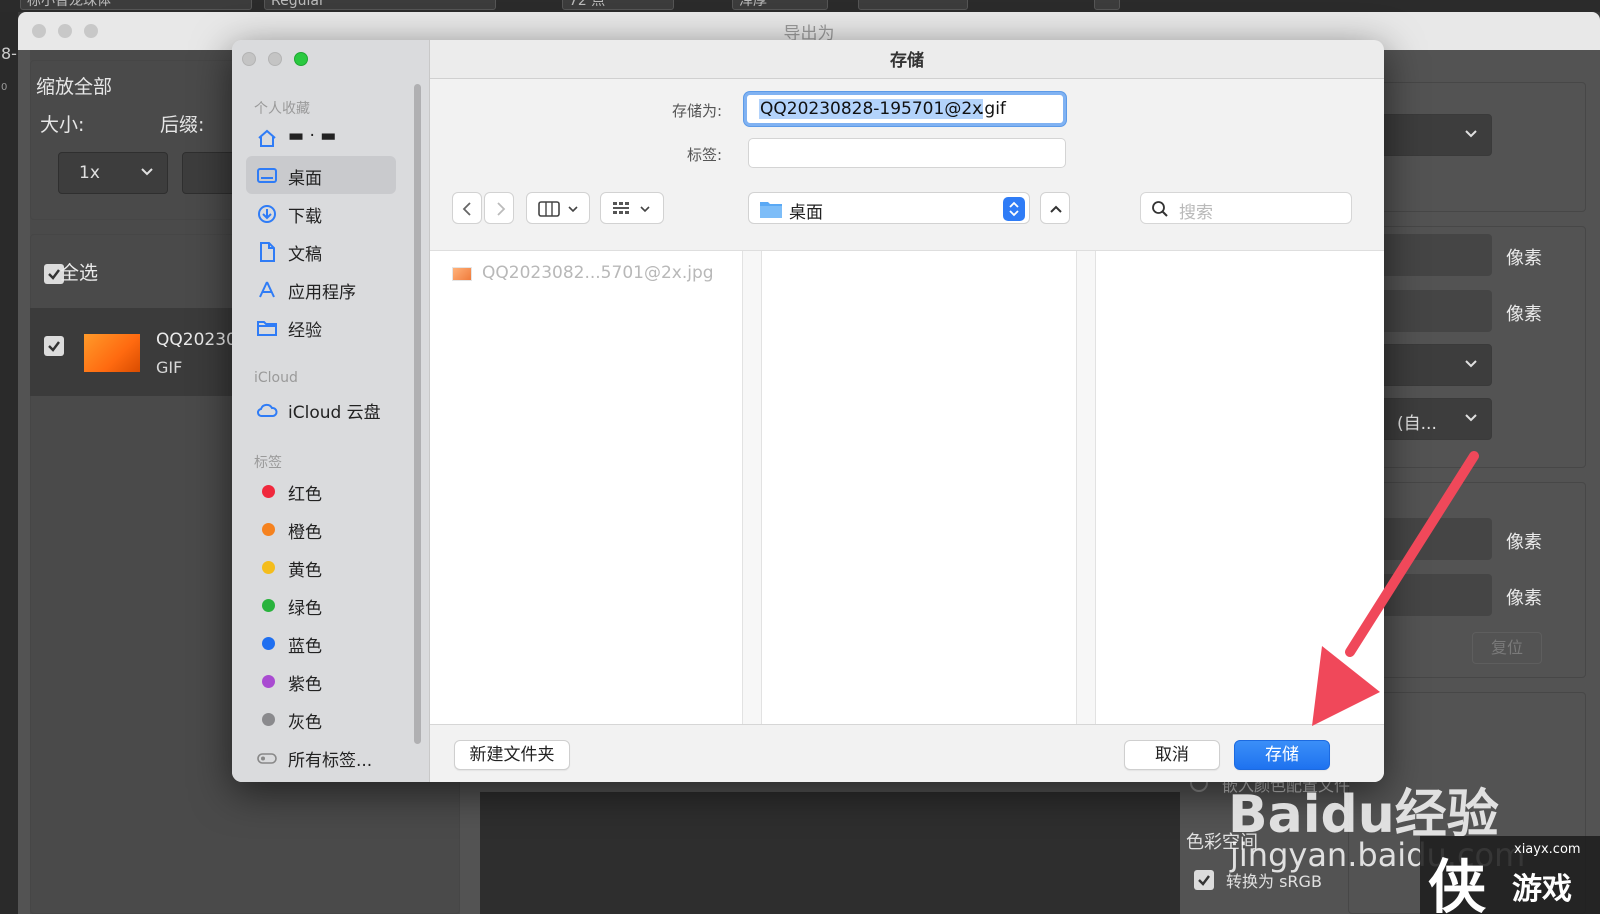  I want to click on scale-value: 1x, so click(89, 173).